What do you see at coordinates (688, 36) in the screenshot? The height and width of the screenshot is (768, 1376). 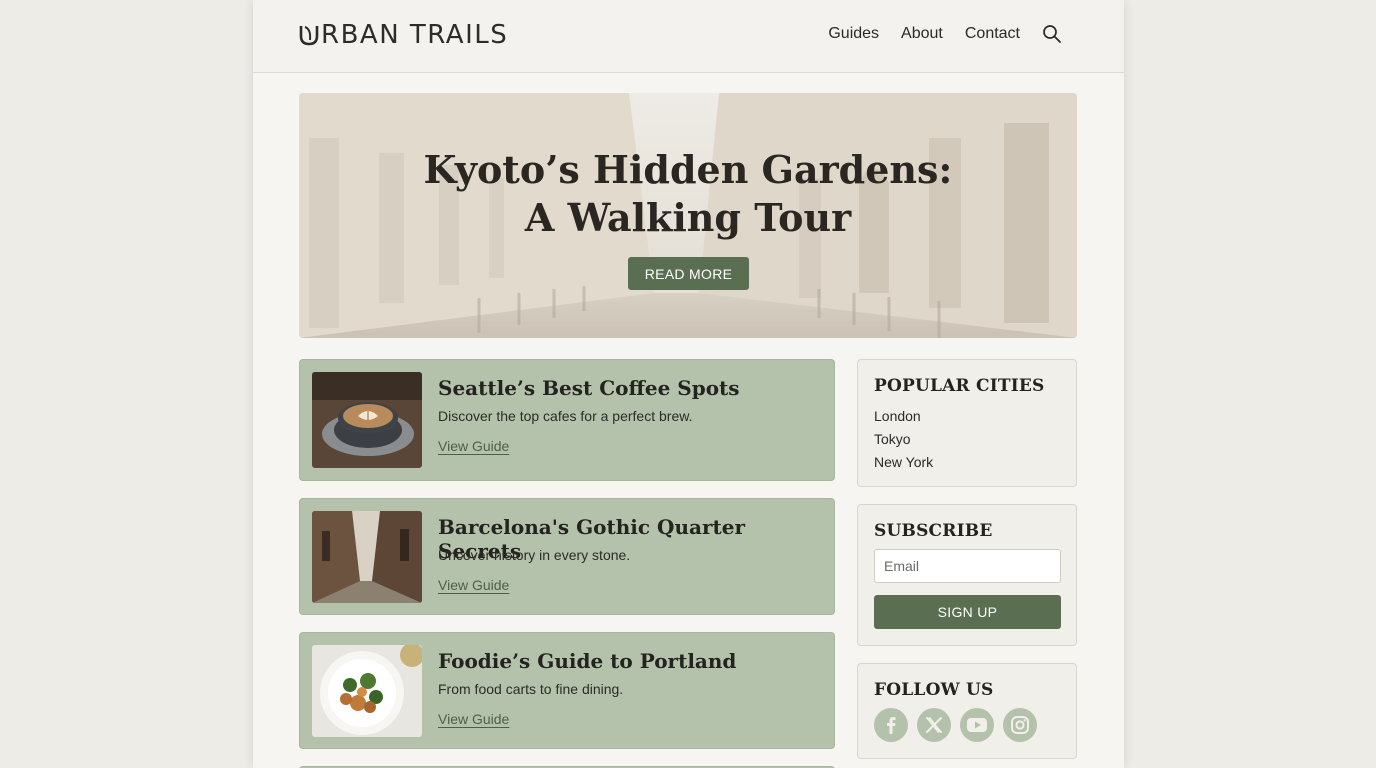 I see `site-header: RBAN TRAILS Guides About Contact` at bounding box center [688, 36].